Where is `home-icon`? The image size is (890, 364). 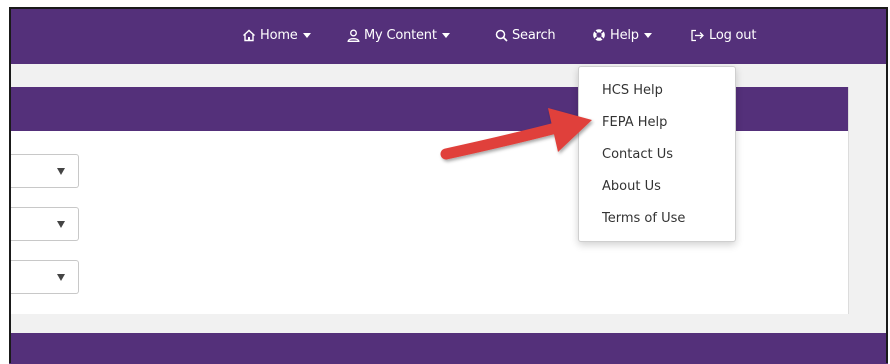
home-icon is located at coordinates (249, 35).